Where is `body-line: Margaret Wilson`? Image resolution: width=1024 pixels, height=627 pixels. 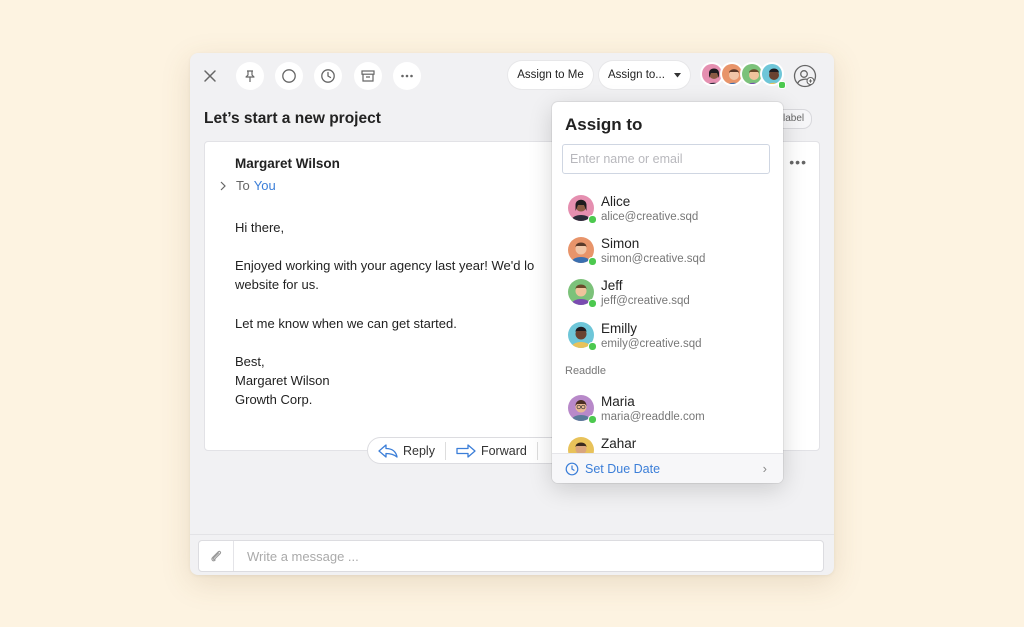 body-line: Margaret Wilson is located at coordinates (282, 380).